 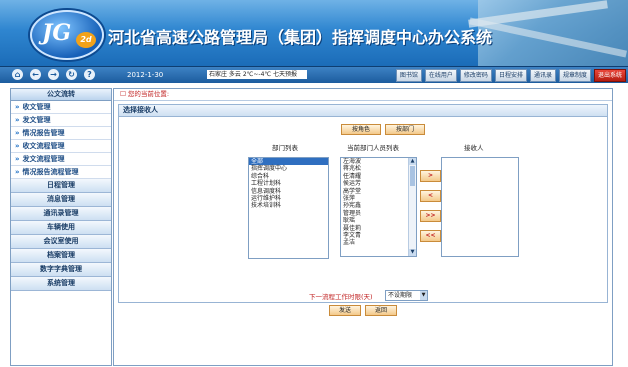 What do you see at coordinates (408, 75) in the screenshot?
I see `library-link: 图书馆` at bounding box center [408, 75].